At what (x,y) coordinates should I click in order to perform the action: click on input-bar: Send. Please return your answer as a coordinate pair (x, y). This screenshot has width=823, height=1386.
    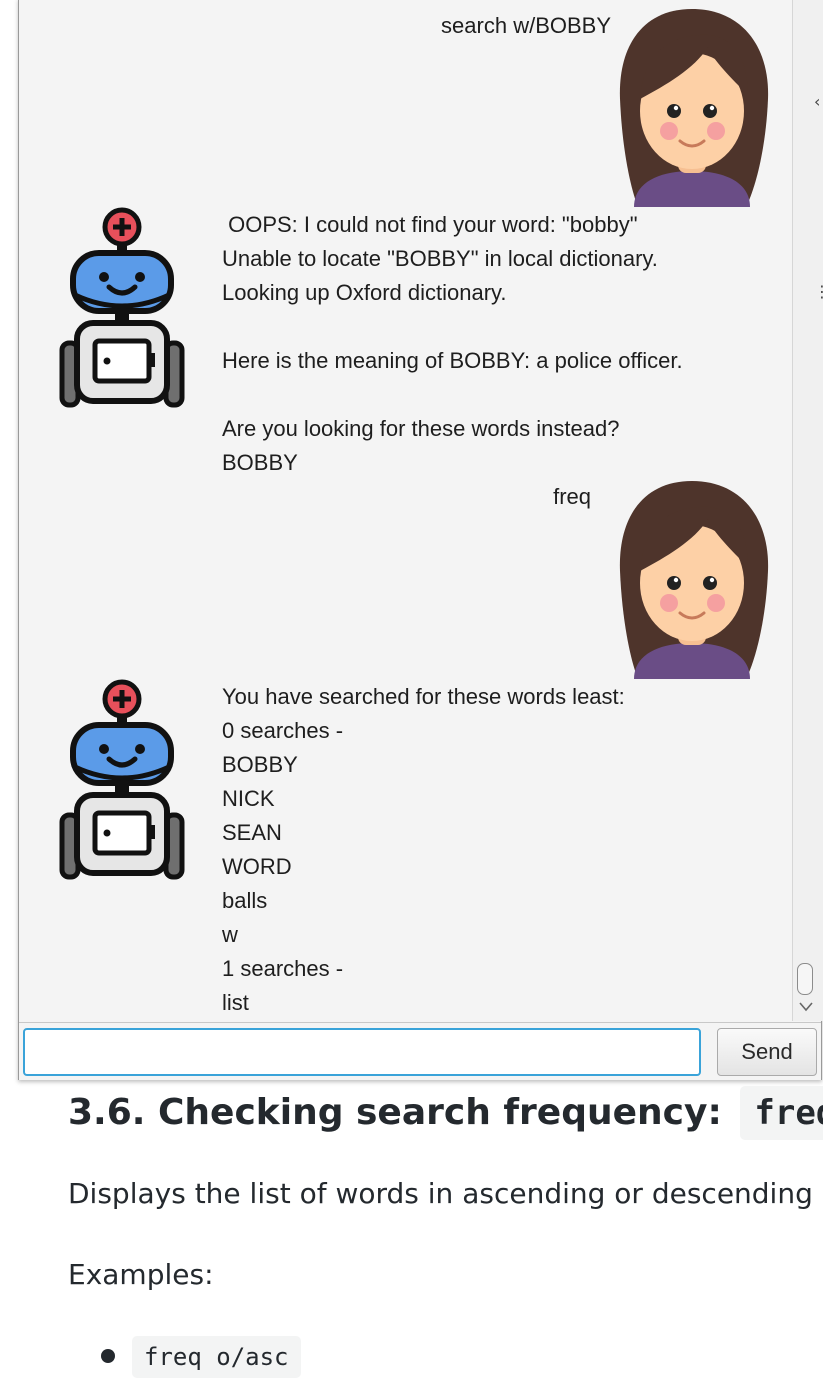
    Looking at the image, I should click on (420, 1051).